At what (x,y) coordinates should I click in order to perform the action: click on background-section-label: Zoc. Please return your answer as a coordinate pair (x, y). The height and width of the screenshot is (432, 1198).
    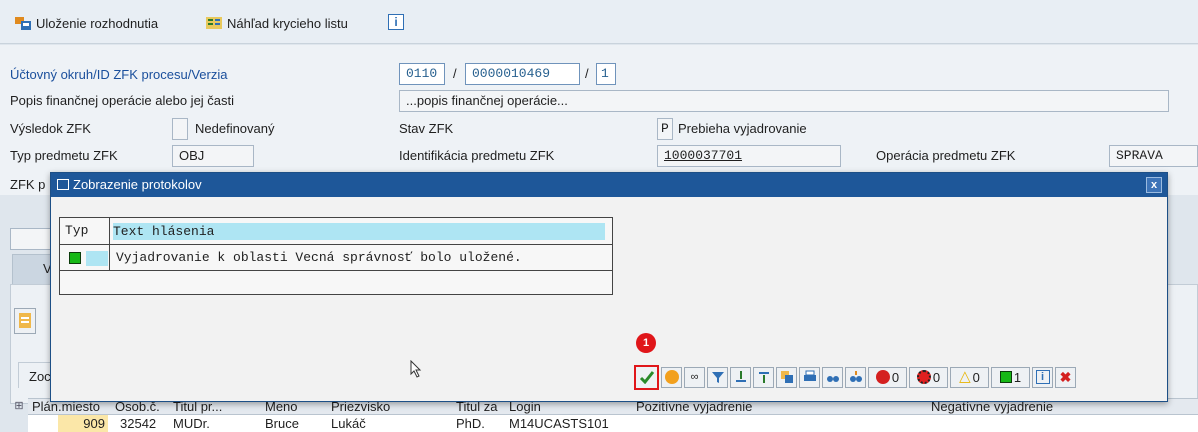
    Looking at the image, I should click on (40, 376).